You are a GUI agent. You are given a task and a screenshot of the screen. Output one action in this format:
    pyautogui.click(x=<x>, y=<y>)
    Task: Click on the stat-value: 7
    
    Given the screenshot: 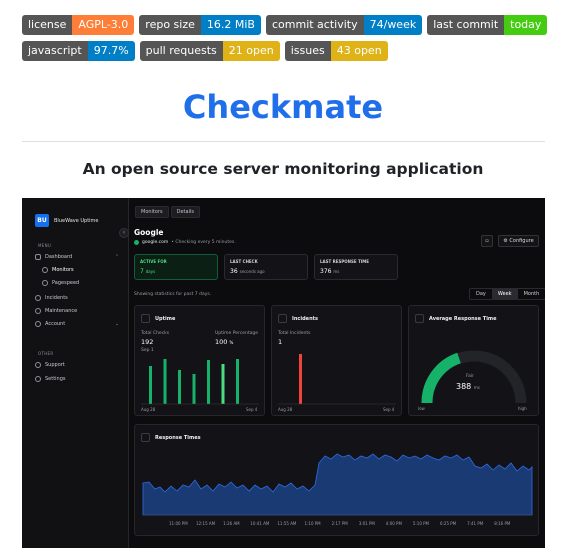 What is the action you would take?
    pyautogui.click(x=142, y=271)
    